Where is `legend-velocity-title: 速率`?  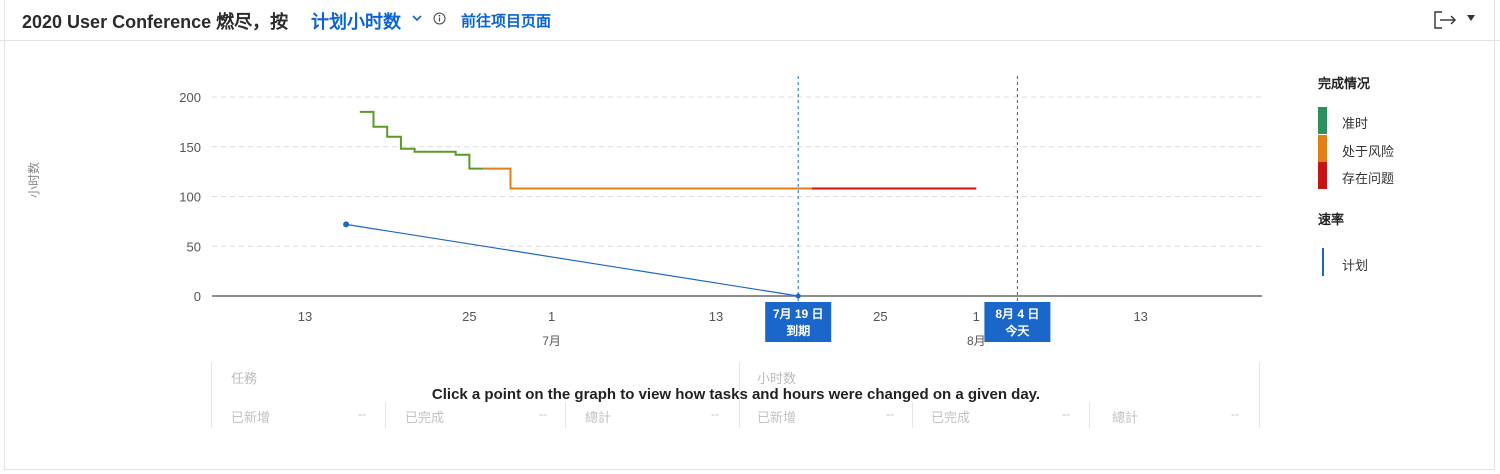
legend-velocity-title: 速率 is located at coordinates (1331, 219).